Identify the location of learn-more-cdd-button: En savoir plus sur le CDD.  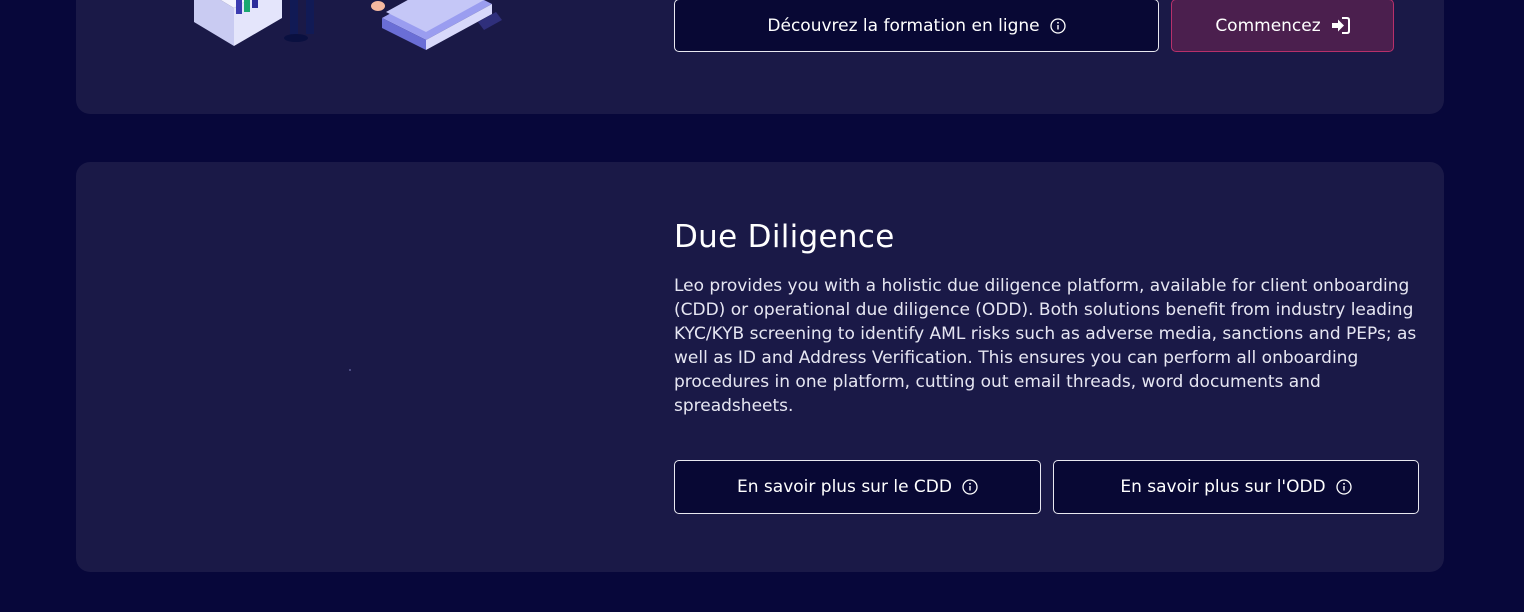
(857, 487).